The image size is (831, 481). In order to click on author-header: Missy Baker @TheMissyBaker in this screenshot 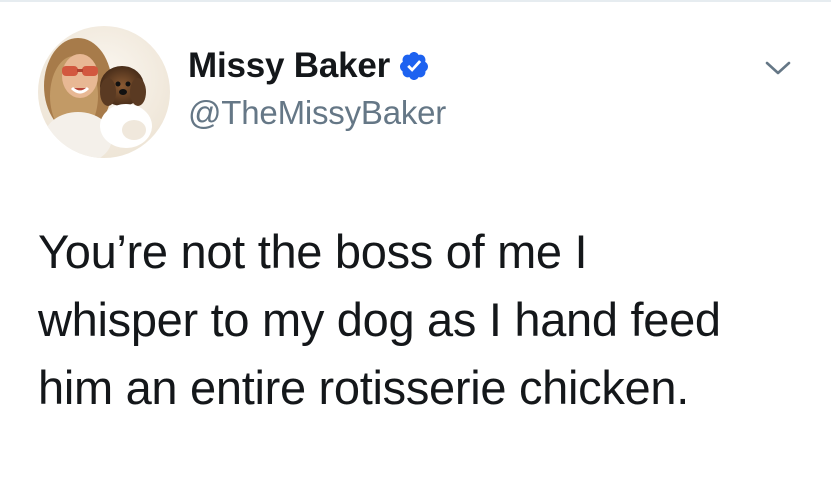, I will do `click(317, 88)`.